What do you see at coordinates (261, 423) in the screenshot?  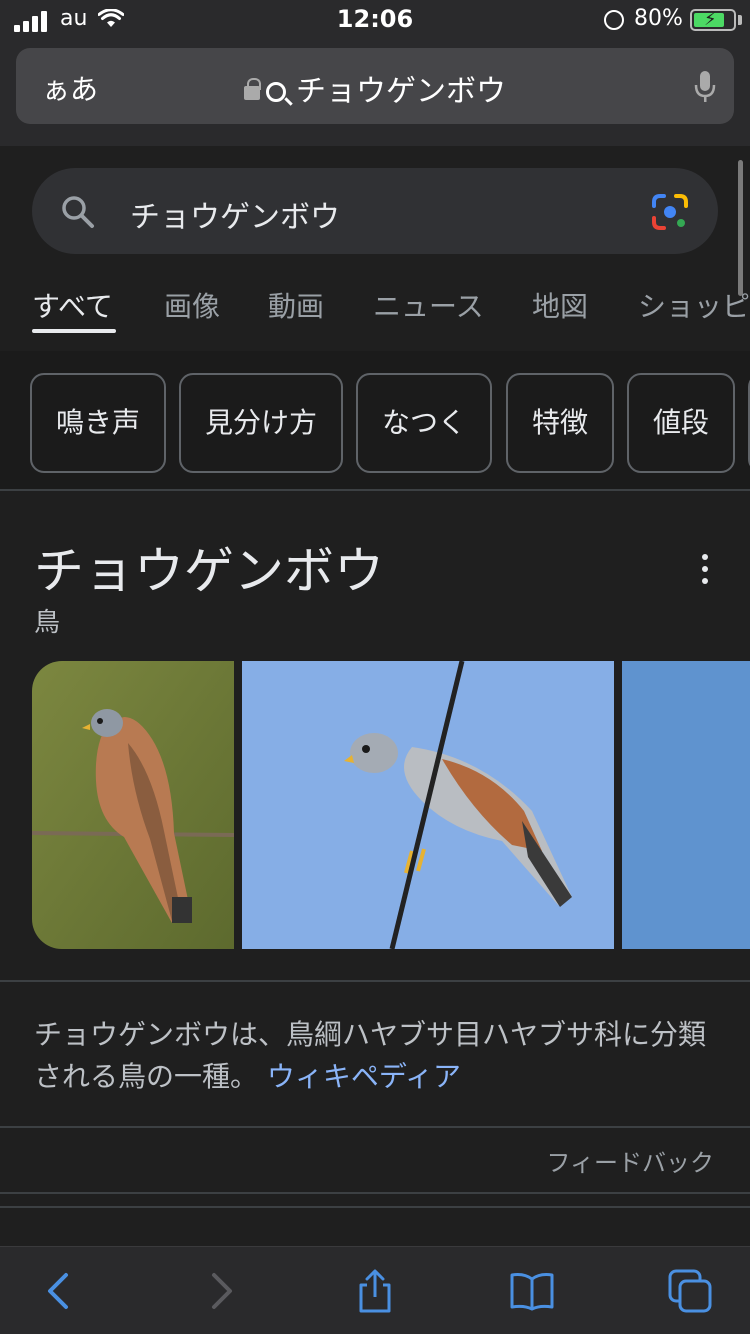 I see `chip-identification: 見分け方` at bounding box center [261, 423].